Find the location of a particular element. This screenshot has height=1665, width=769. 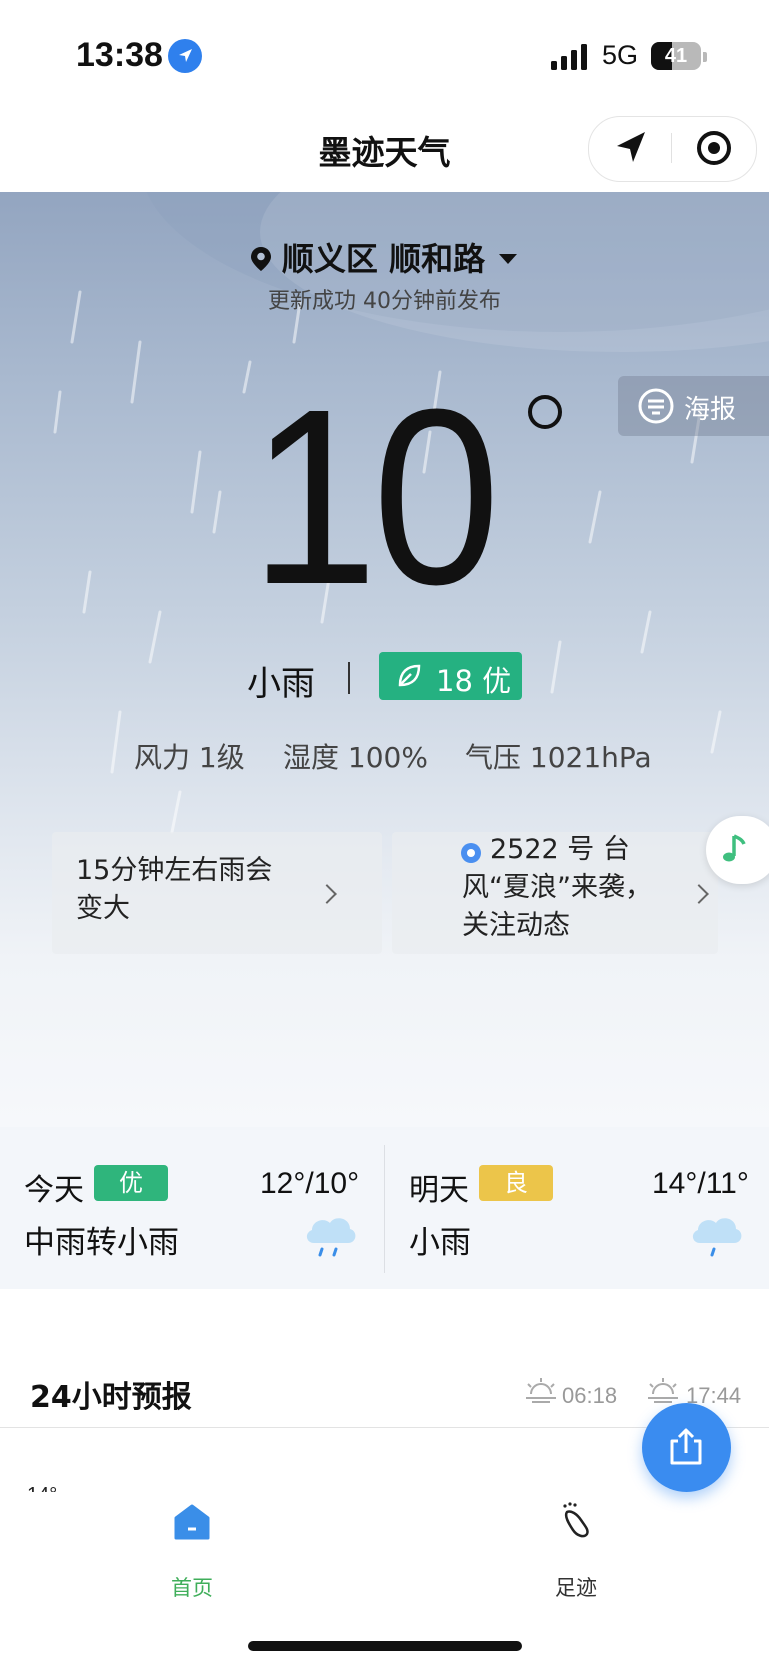

nav-footprint-label: 足迹 is located at coordinates (576, 1588).